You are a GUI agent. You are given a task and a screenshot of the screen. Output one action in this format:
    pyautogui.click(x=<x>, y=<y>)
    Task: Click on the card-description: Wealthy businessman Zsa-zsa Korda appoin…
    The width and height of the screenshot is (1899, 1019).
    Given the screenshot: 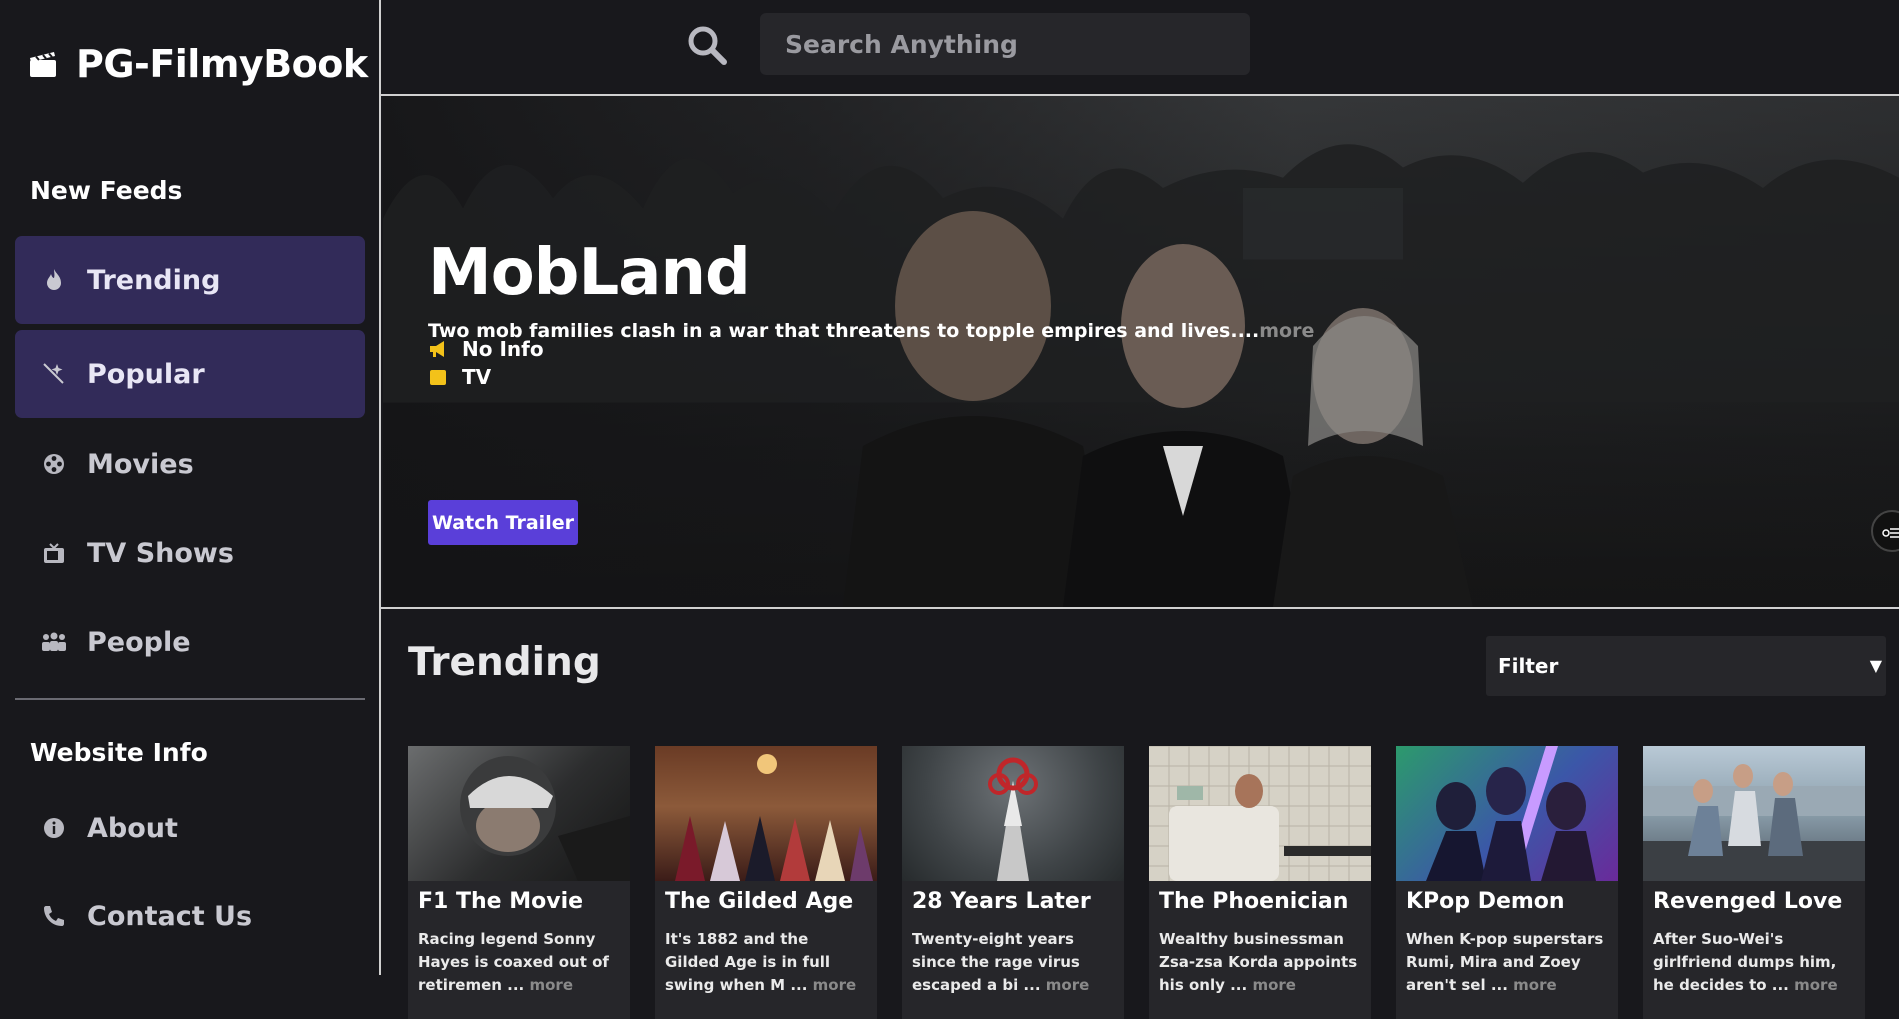 What is the action you would take?
    pyautogui.click(x=1260, y=955)
    